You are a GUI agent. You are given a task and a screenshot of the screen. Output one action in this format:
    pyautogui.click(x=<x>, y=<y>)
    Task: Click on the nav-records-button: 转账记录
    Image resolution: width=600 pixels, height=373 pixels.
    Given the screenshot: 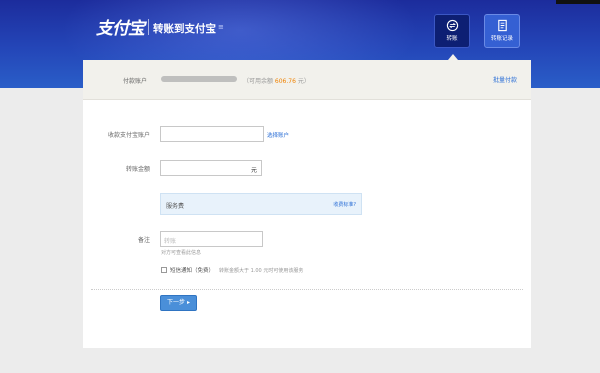 What is the action you would take?
    pyautogui.click(x=502, y=31)
    